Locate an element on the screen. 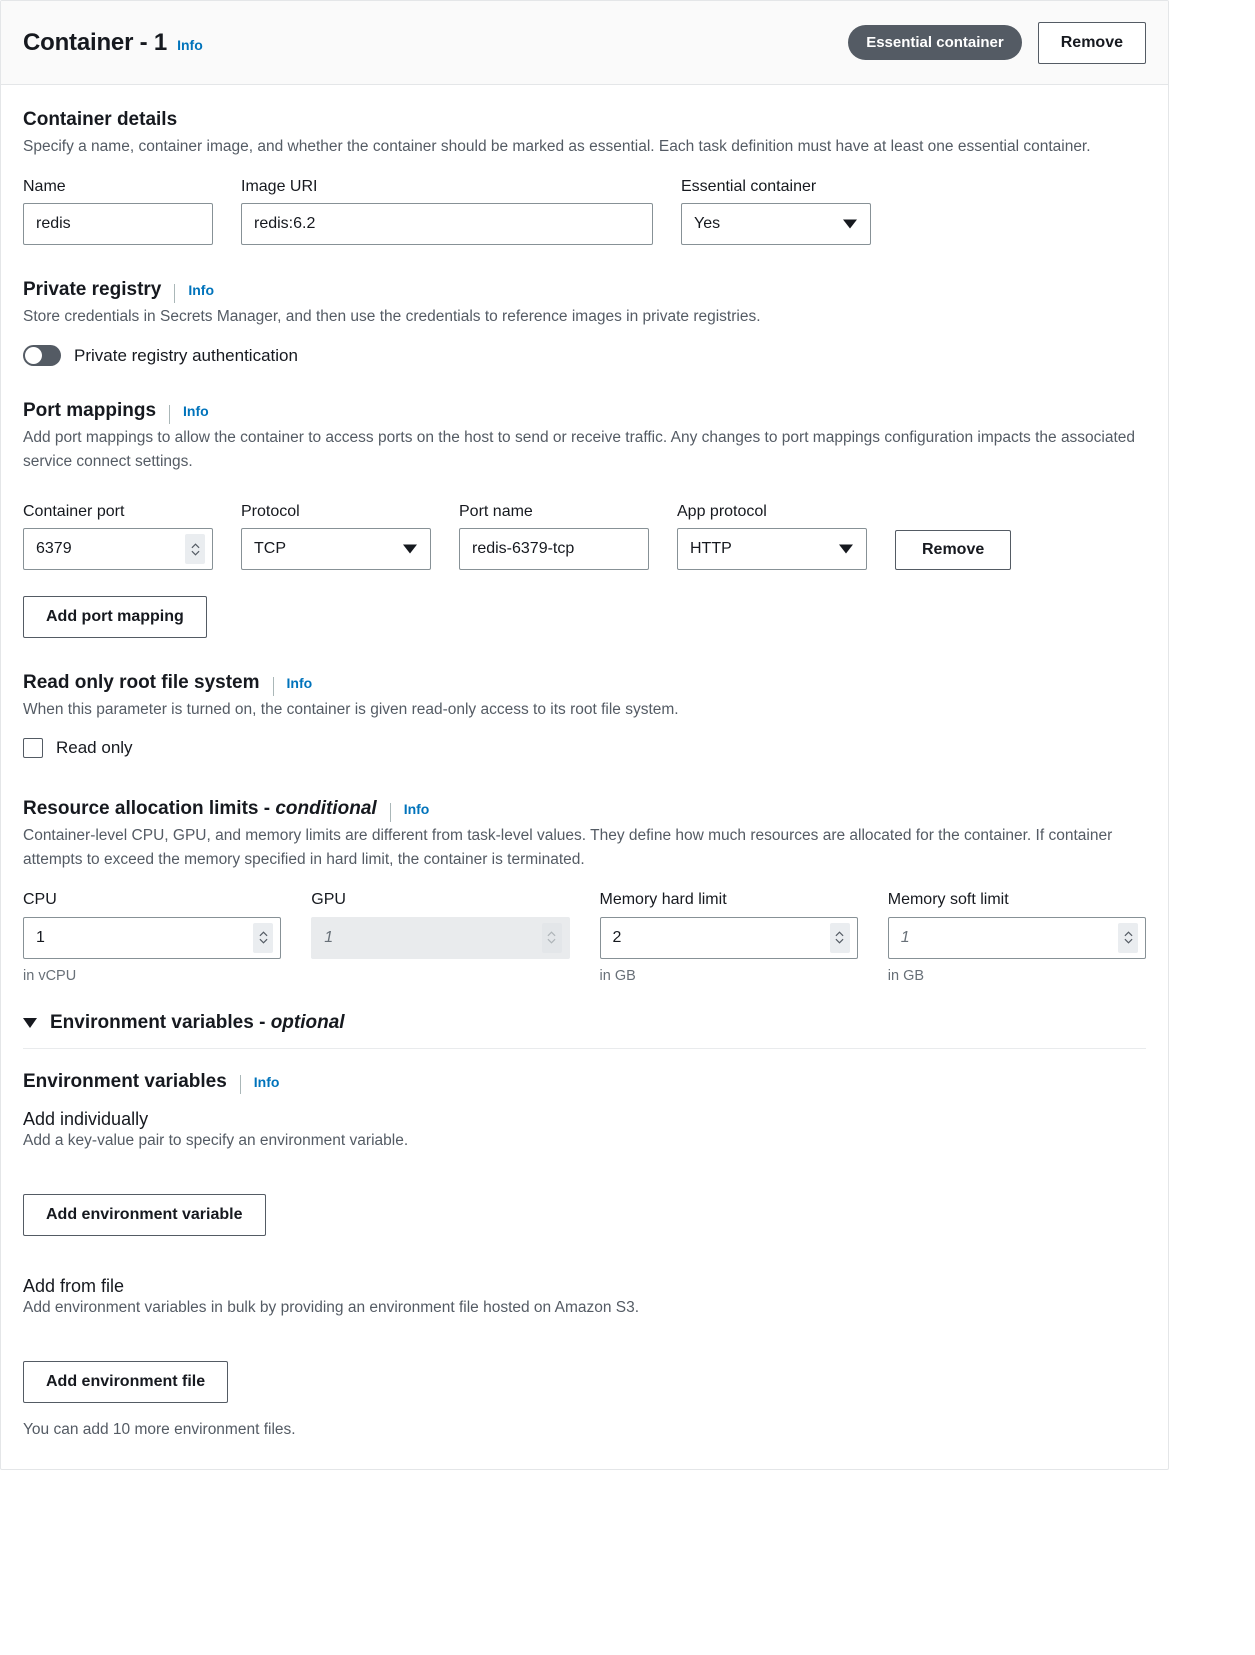 The height and width of the screenshot is (1655, 1255). private-registry-authentication-toggle is located at coordinates (42, 356).